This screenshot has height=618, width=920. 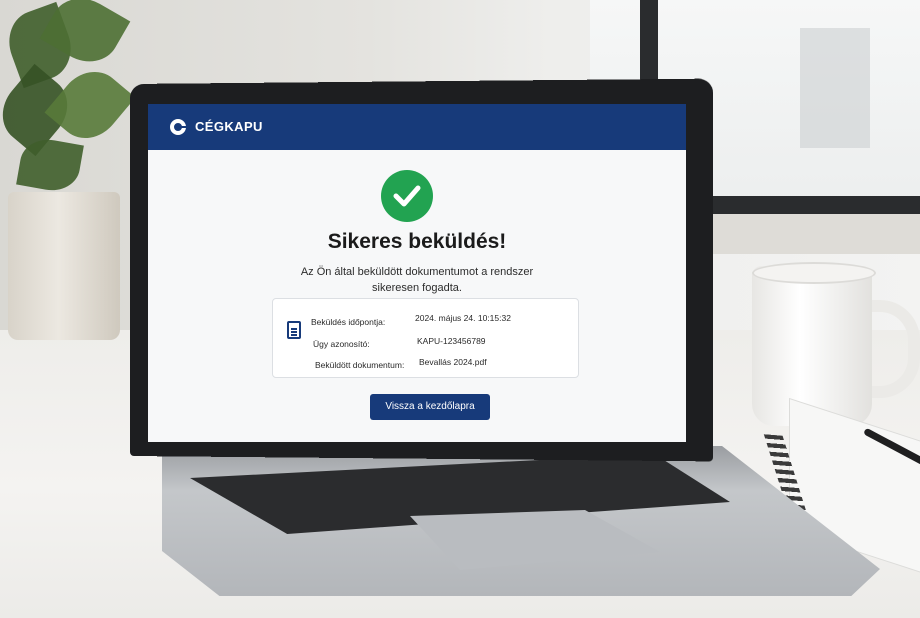 I want to click on logo-icon, so click(x=178, y=127).